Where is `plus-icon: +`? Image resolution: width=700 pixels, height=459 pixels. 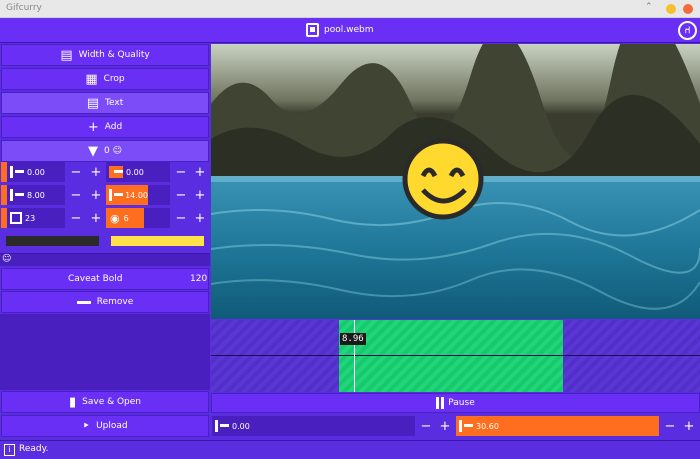
plus-icon: + is located at coordinates (93, 127).